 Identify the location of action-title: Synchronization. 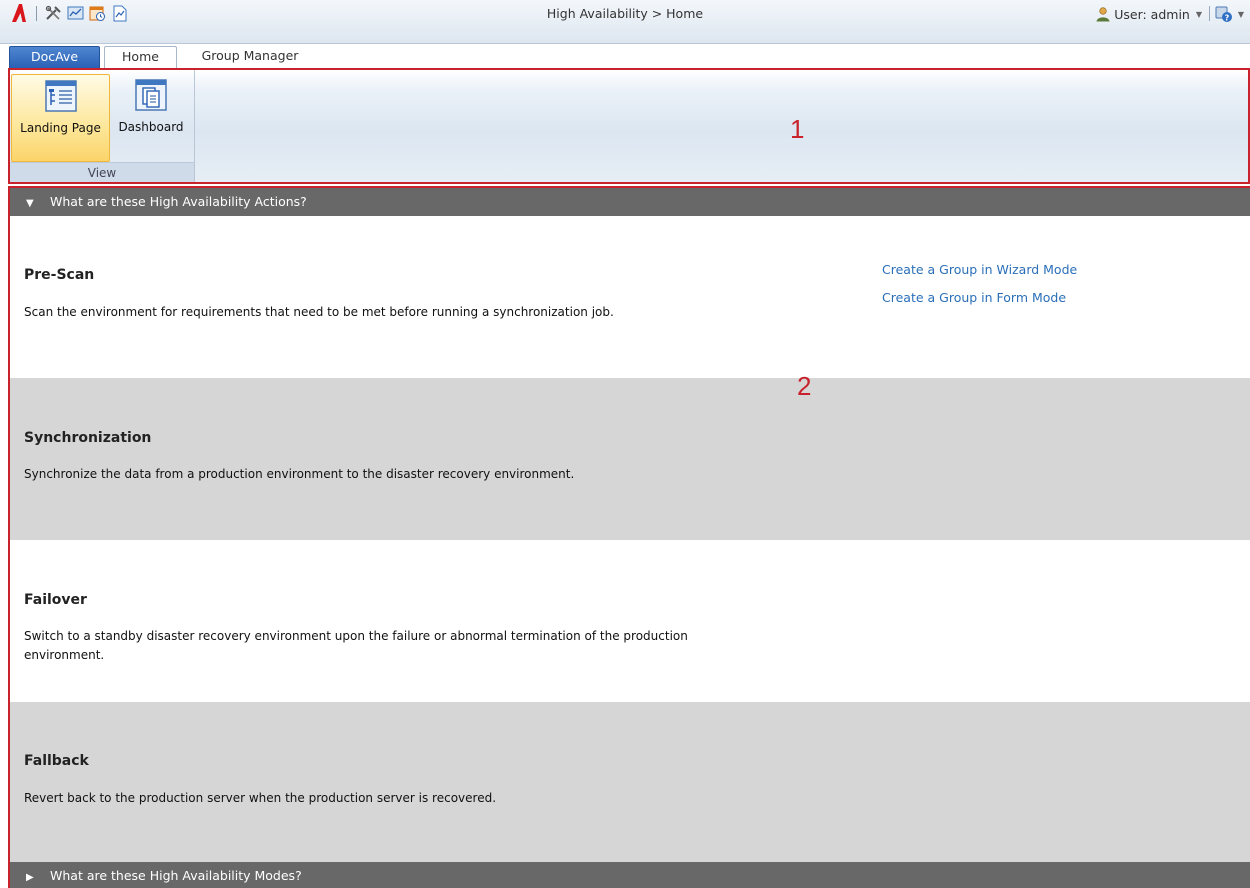
(88, 438).